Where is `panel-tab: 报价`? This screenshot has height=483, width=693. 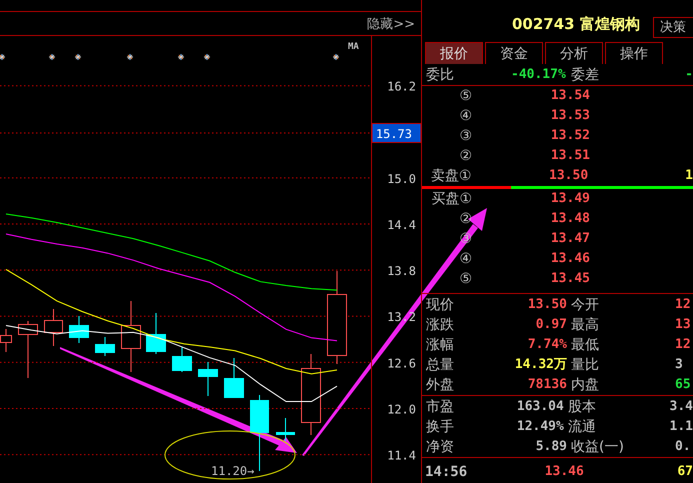
panel-tab: 报价 is located at coordinates (454, 53).